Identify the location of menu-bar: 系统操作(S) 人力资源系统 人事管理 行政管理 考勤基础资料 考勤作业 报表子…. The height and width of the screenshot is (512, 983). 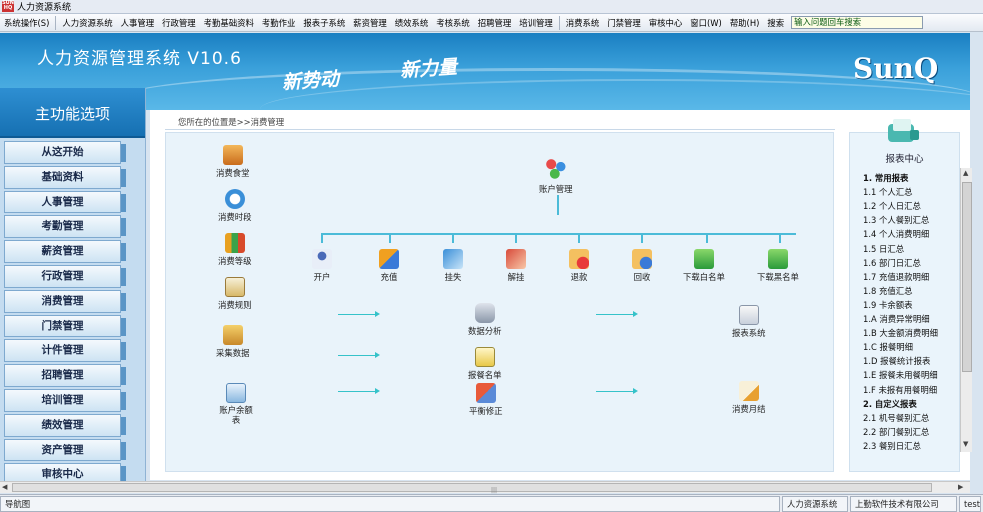
(491, 23).